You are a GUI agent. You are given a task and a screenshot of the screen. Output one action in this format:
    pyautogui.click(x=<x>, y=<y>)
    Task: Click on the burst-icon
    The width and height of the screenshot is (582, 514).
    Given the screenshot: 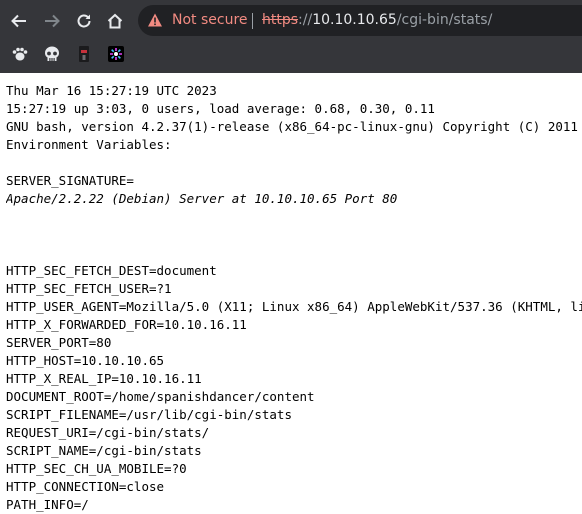 What is the action you would take?
    pyautogui.click(x=116, y=54)
    